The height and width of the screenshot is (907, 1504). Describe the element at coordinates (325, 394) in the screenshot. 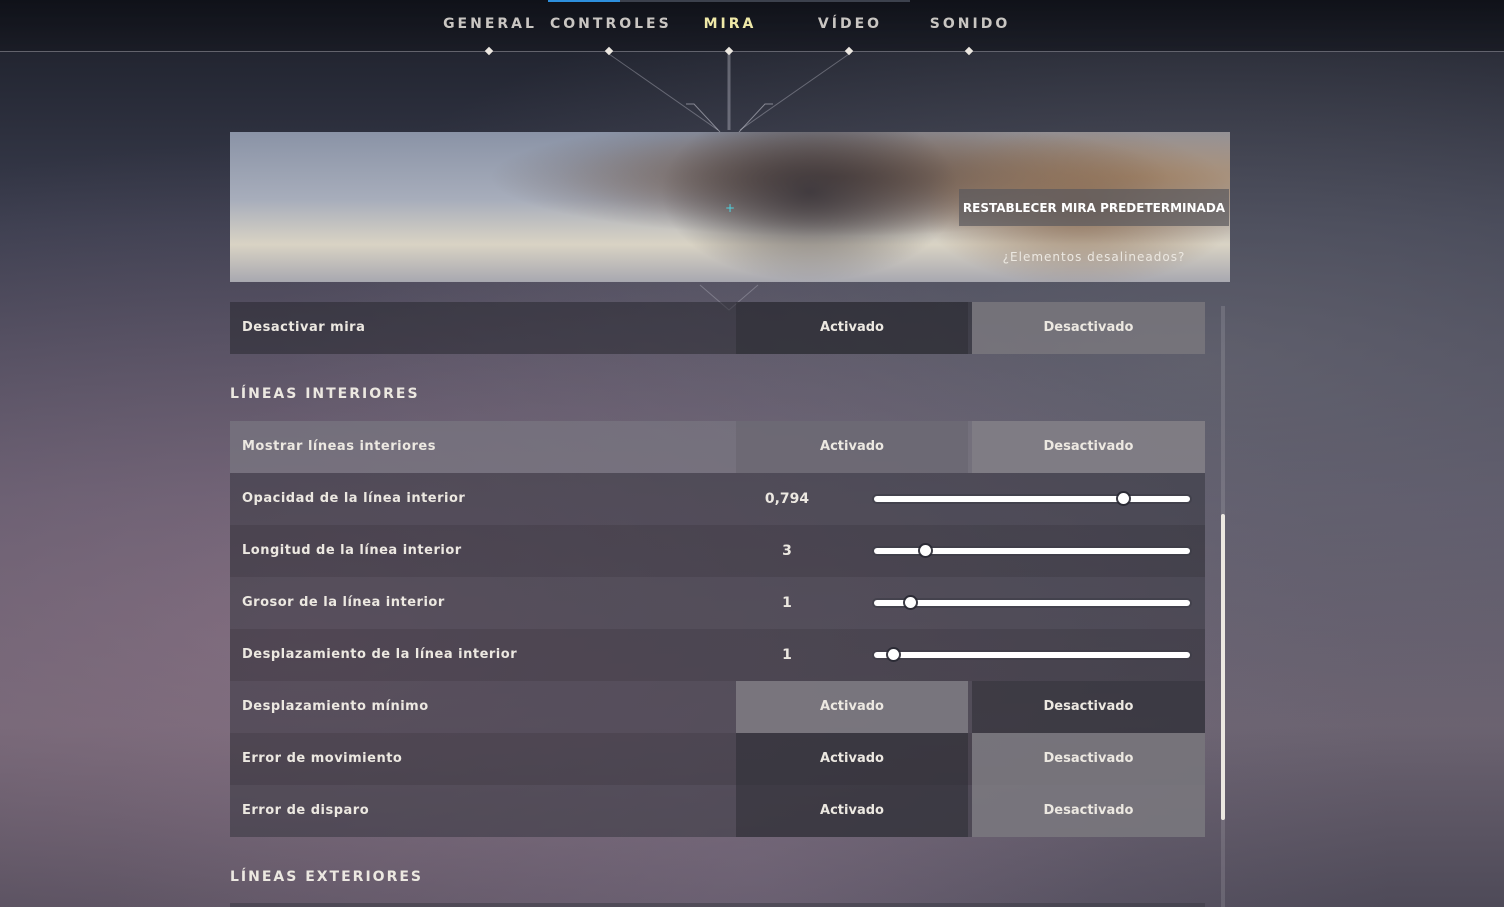

I see `section-title-inner-lines: LÍNEAS INTERIORES` at that location.